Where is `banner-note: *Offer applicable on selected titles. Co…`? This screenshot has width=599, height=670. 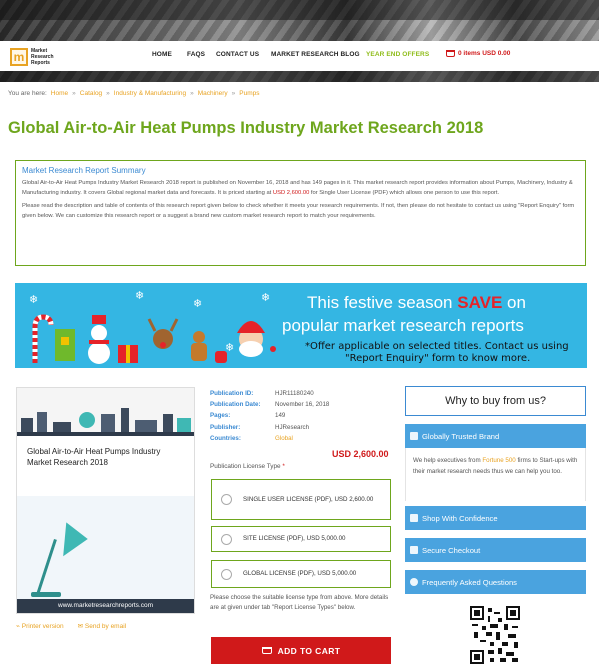 banner-note: *Offer applicable on selected titles. Co… is located at coordinates (437, 346).